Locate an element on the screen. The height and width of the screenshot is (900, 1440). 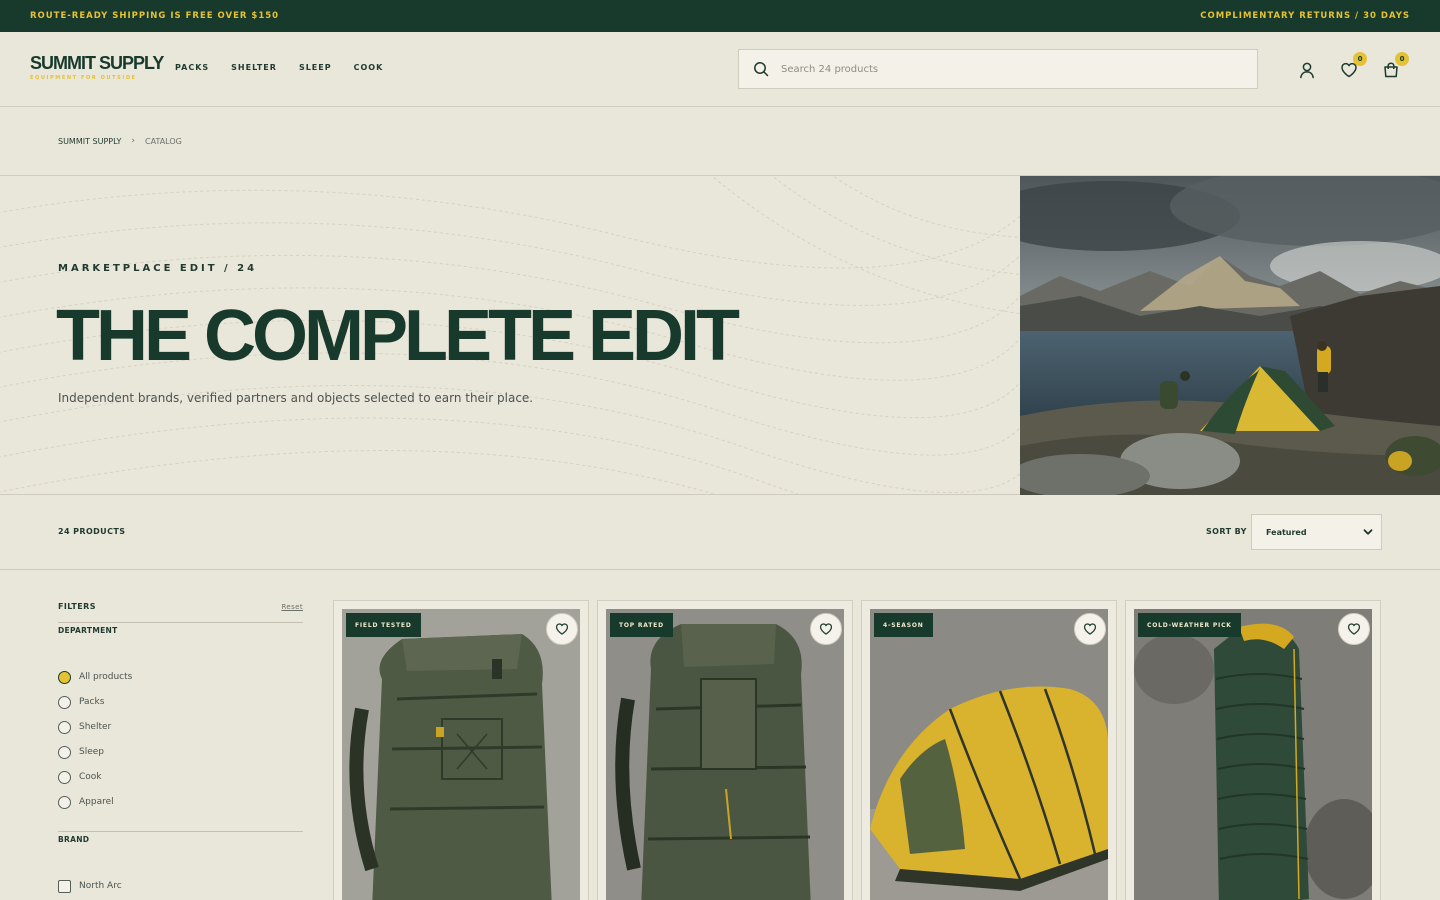
nav-packs: PACKS is located at coordinates (192, 67).